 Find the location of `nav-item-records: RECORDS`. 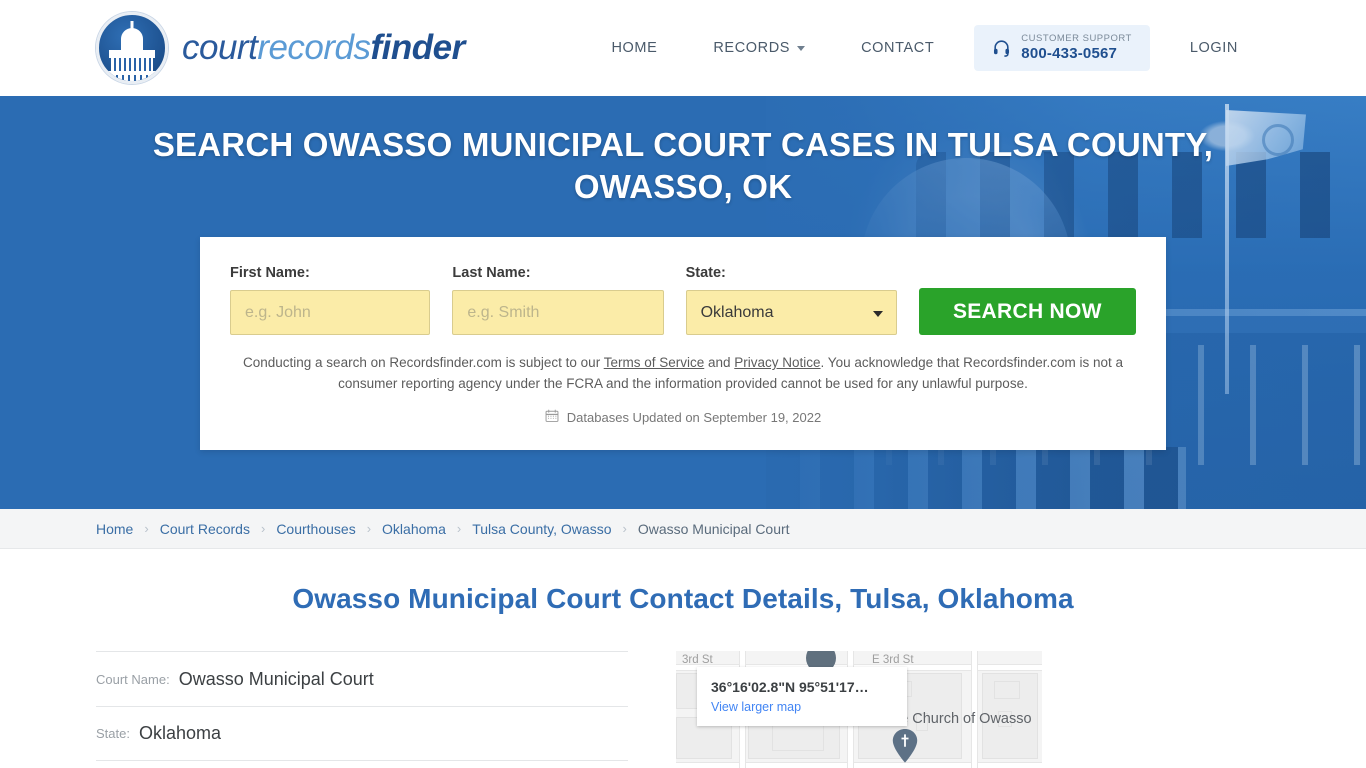

nav-item-records: RECORDS is located at coordinates (759, 48).